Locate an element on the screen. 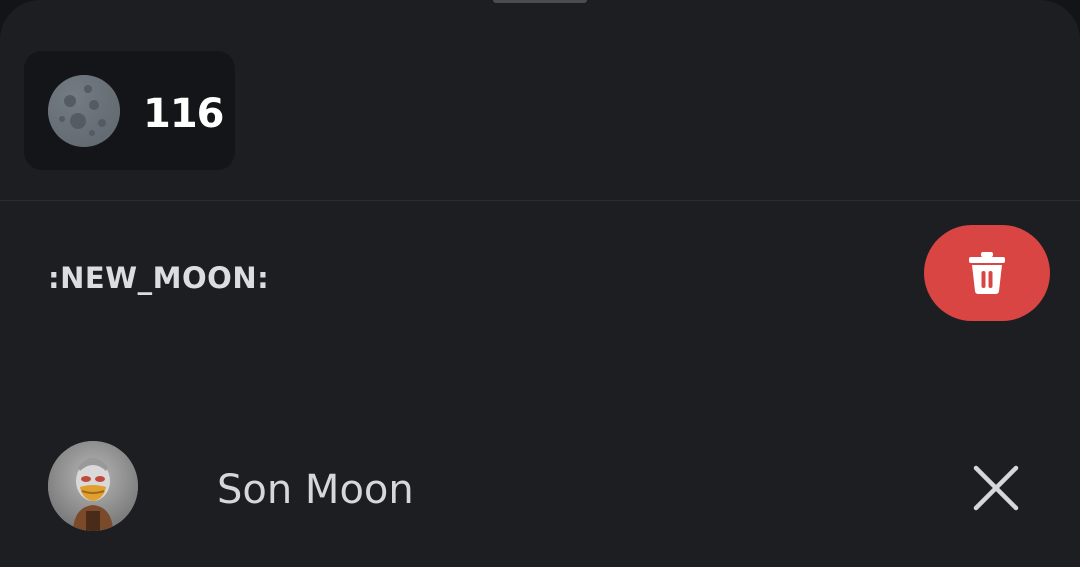 The image size is (1080, 567). duck-avatar-icon is located at coordinates (93, 486).